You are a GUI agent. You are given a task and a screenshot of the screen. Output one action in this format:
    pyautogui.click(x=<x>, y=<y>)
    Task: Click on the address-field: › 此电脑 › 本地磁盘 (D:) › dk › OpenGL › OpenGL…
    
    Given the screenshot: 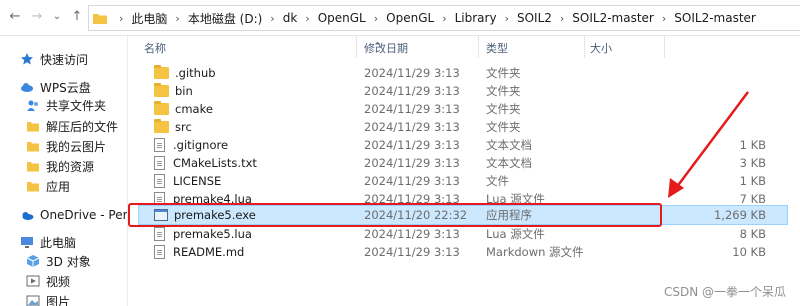 What is the action you would take?
    pyautogui.click(x=444, y=18)
    